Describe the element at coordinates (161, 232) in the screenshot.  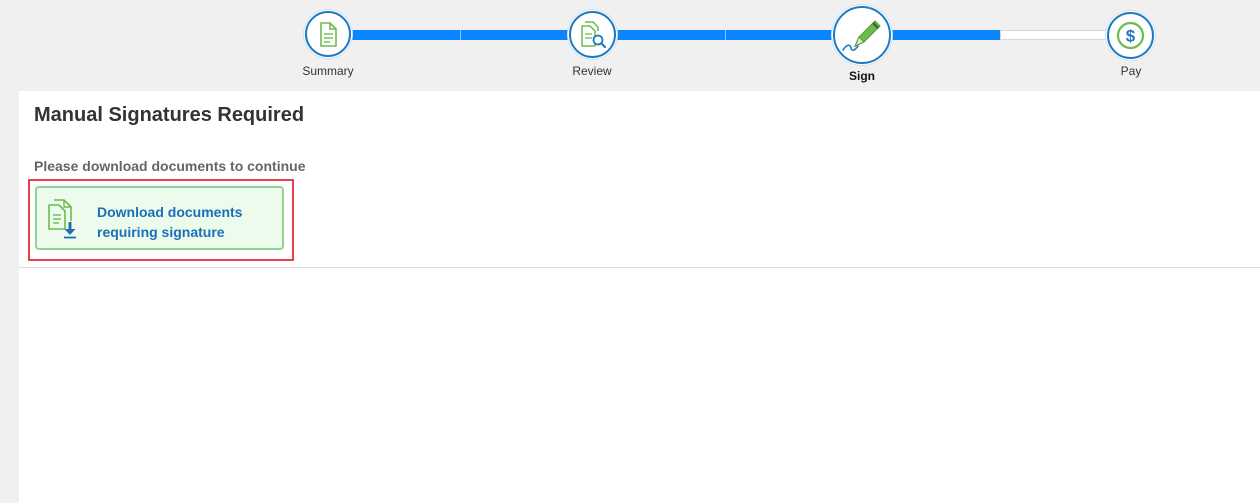
I see `download-button-label-line2: requiring signature` at that location.